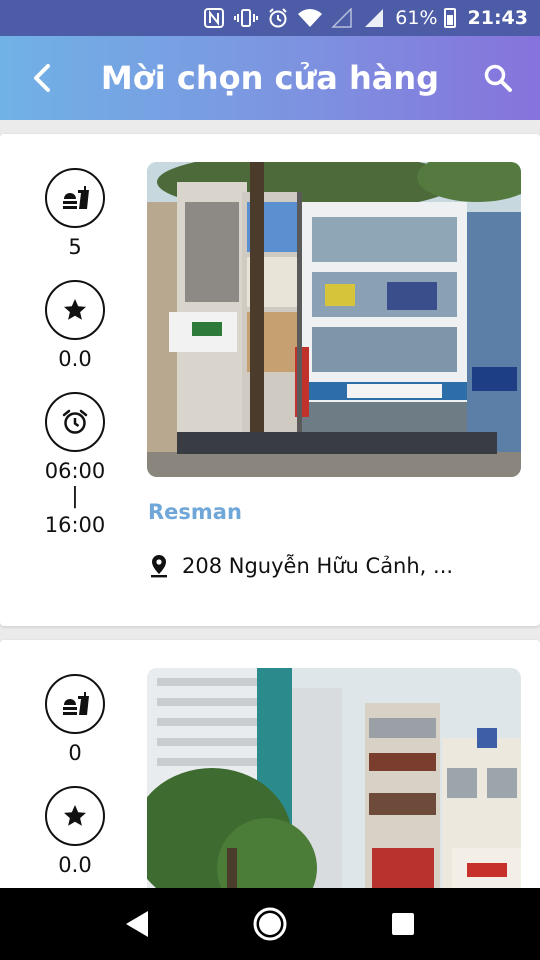 The height and width of the screenshot is (960, 540). Describe the element at coordinates (75, 422) in the screenshot. I see `alarm-clock-icon` at that location.